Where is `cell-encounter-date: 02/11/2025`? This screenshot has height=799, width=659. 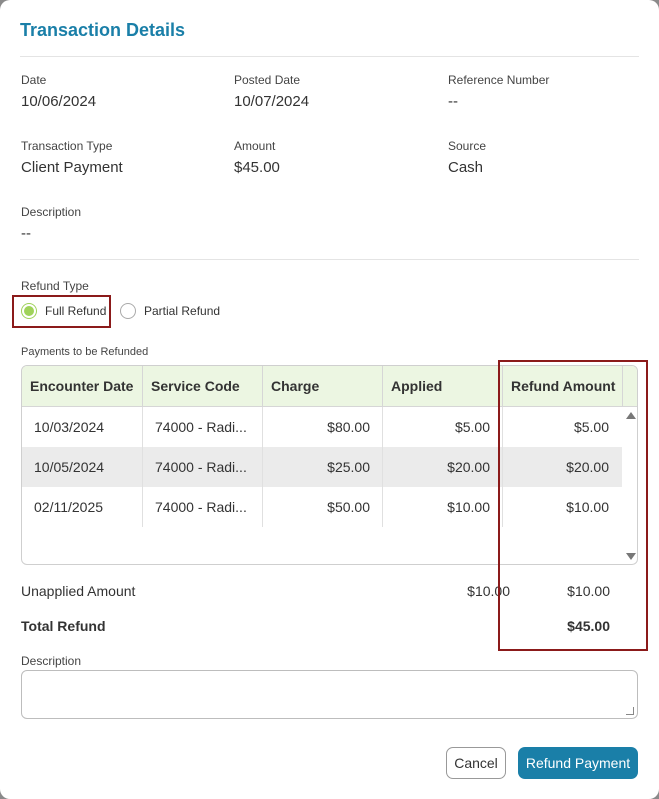
cell-encounter-date: 02/11/2025 is located at coordinates (82, 507).